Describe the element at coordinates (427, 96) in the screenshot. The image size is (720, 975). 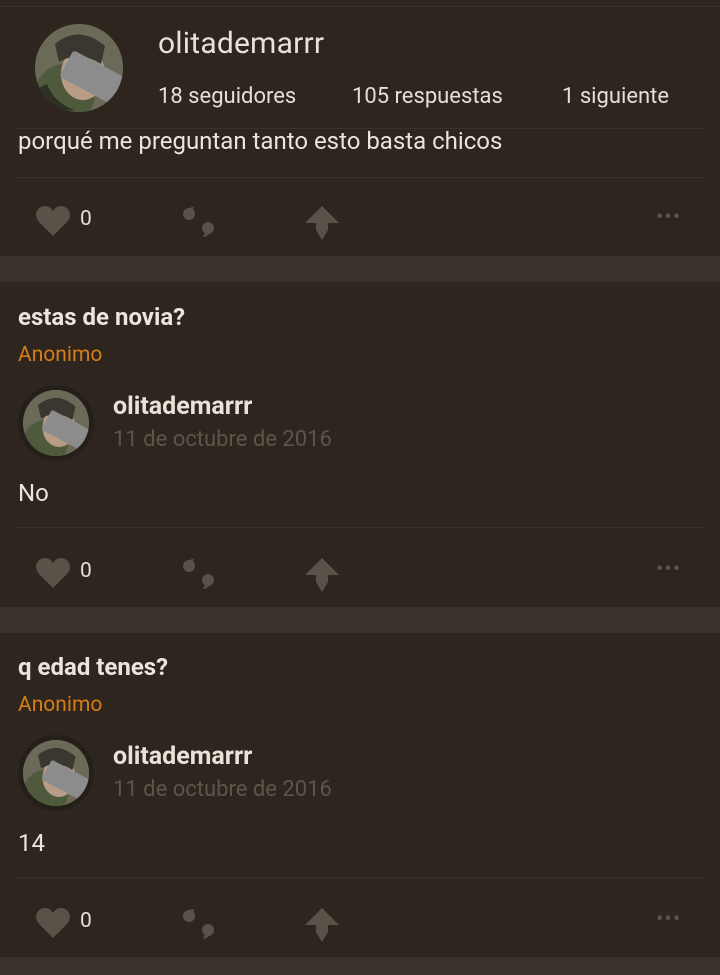
I see `answers-count: 105 respuestas` at that location.